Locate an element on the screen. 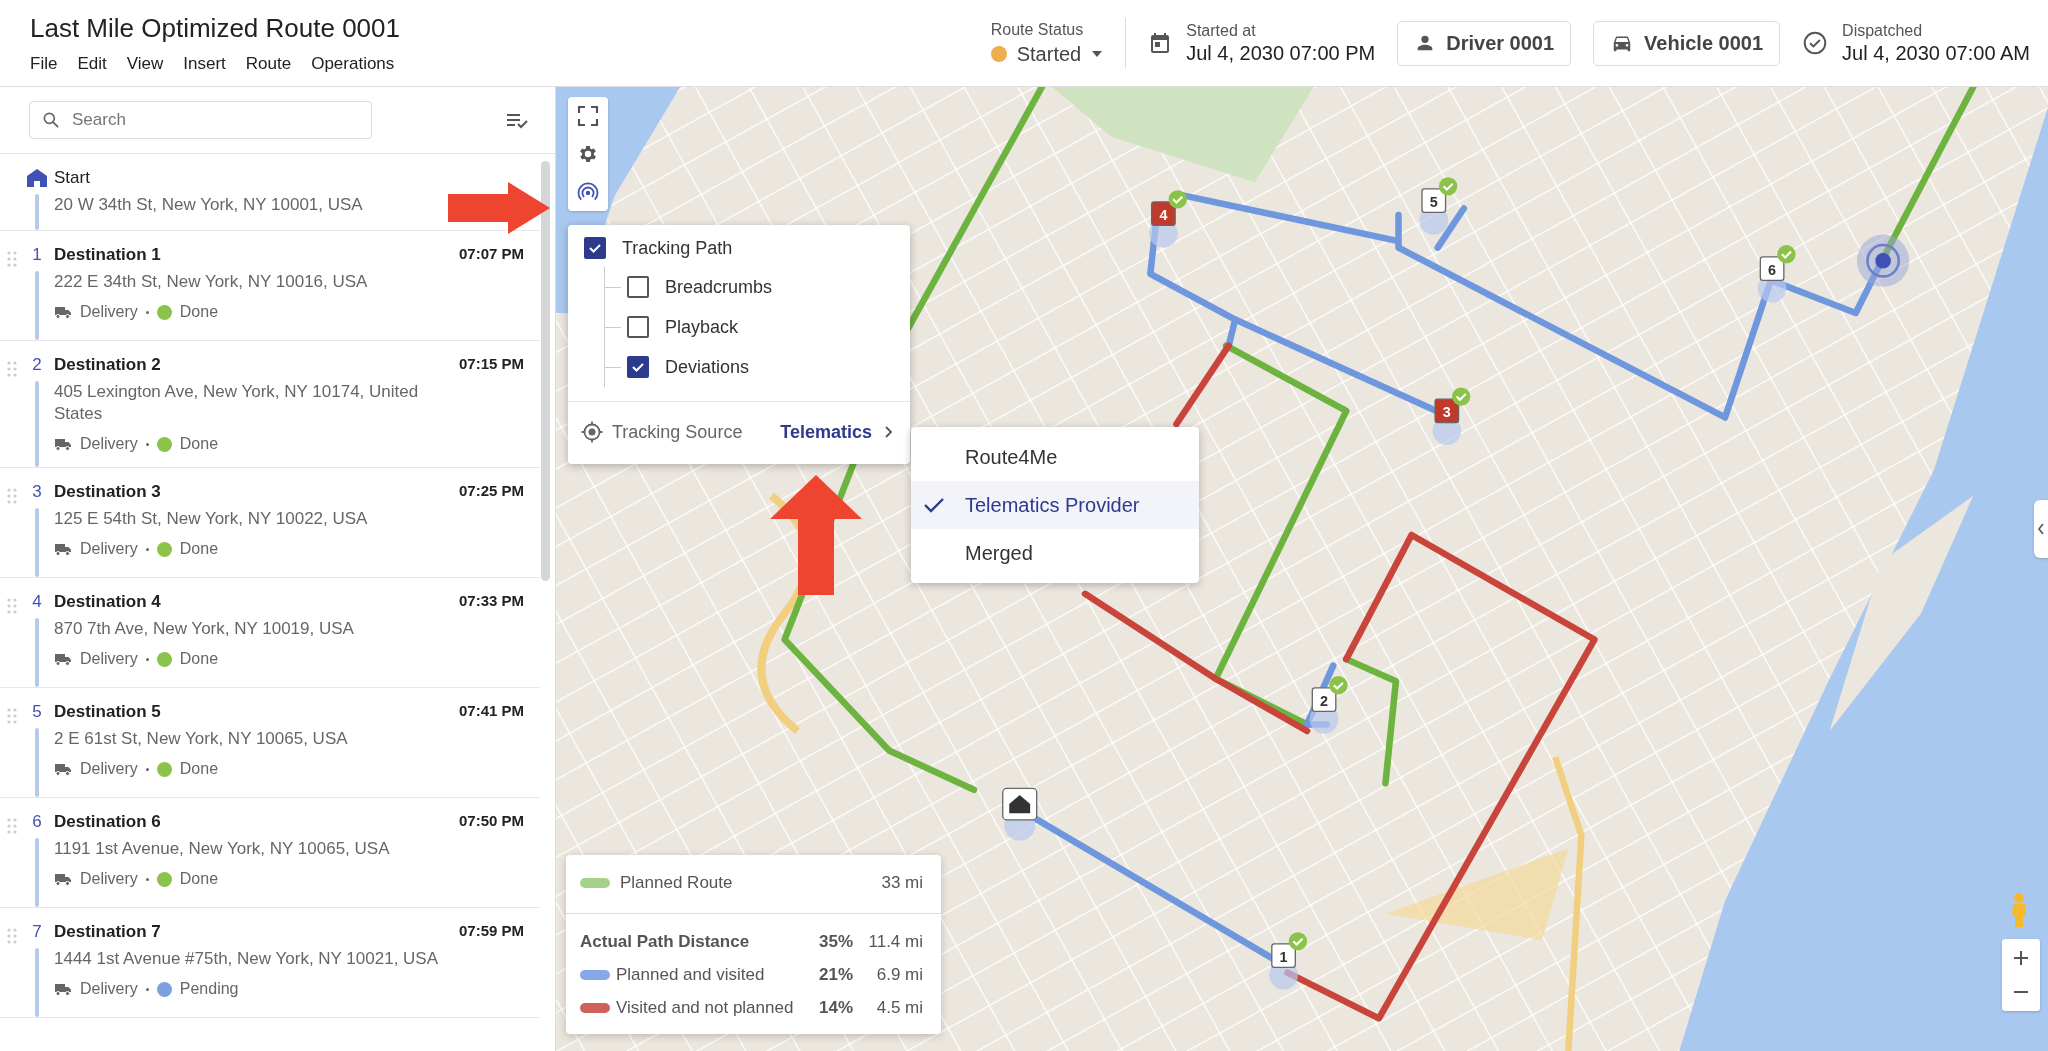  scrollbar is located at coordinates (545, 371).